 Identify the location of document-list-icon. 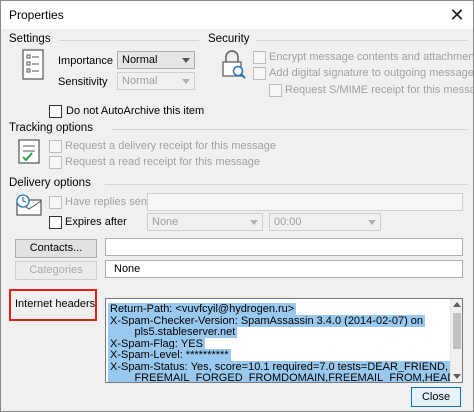
(33, 64).